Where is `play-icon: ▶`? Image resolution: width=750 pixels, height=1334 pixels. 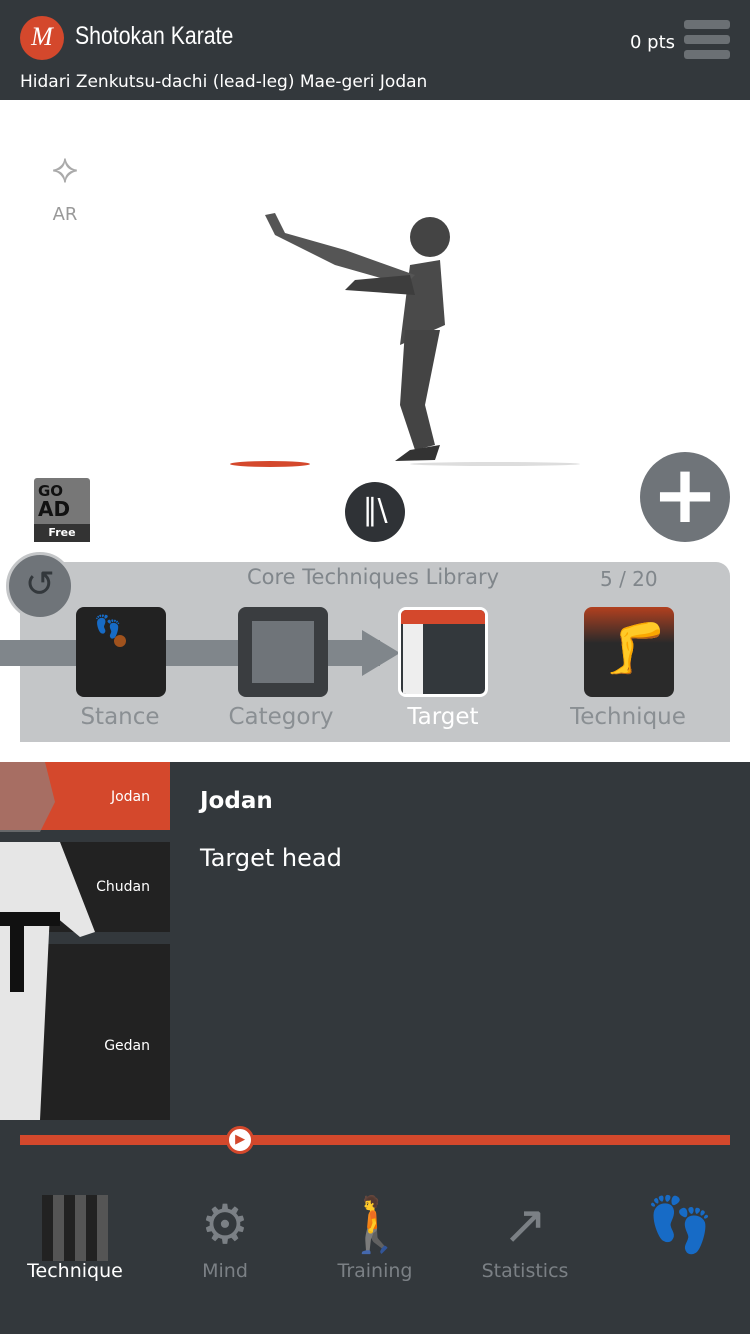 play-icon: ▶ is located at coordinates (240, 1139).